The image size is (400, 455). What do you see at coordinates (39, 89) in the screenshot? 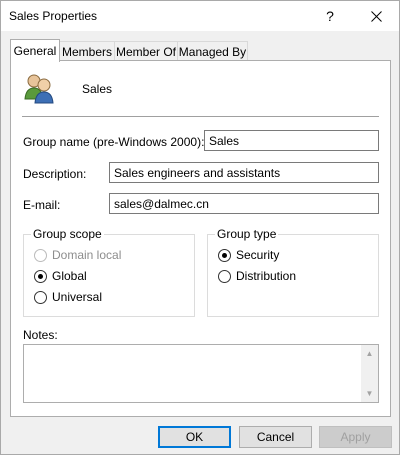
I see `group-users-icon` at bounding box center [39, 89].